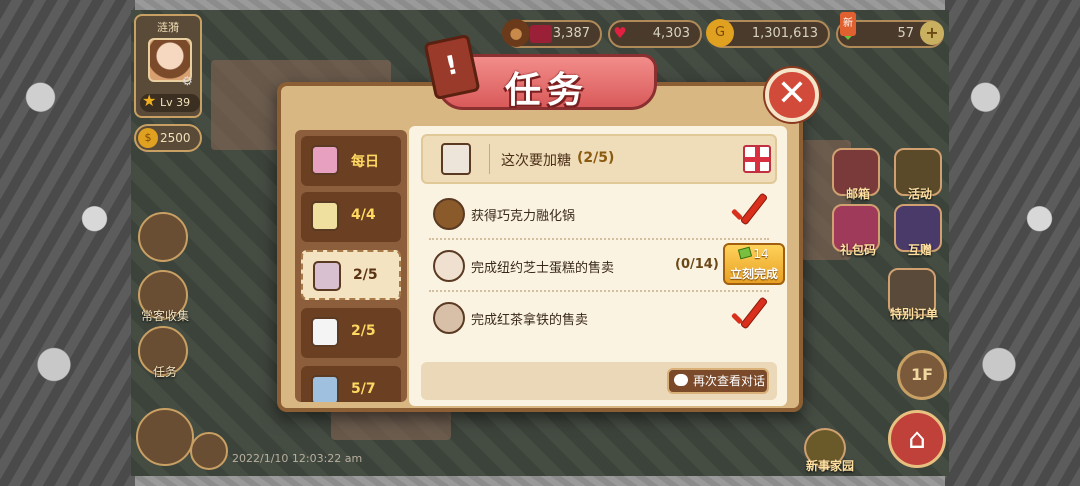 Image resolution: width=1080 pixels, height=486 pixels. What do you see at coordinates (918, 174) in the screenshot?
I see `activity-button: 活动` at bounding box center [918, 174].